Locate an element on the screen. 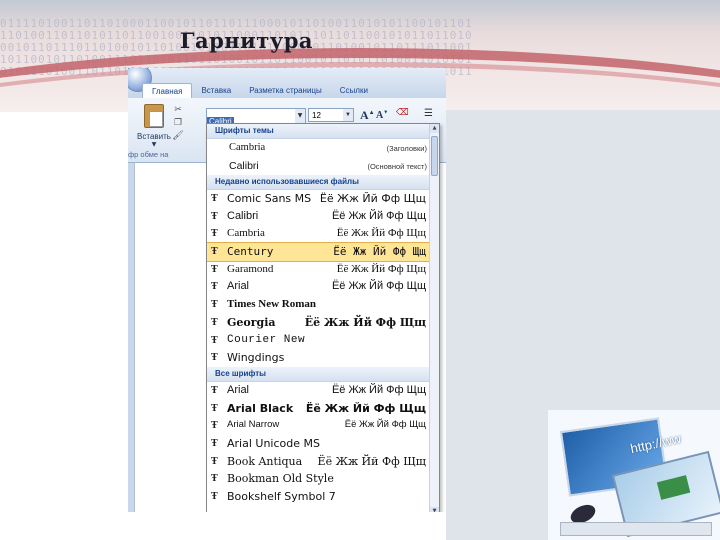 Image resolution: width=720 pixels, height=540 pixels. scroll-down-icon: ▼ is located at coordinates (434, 509).